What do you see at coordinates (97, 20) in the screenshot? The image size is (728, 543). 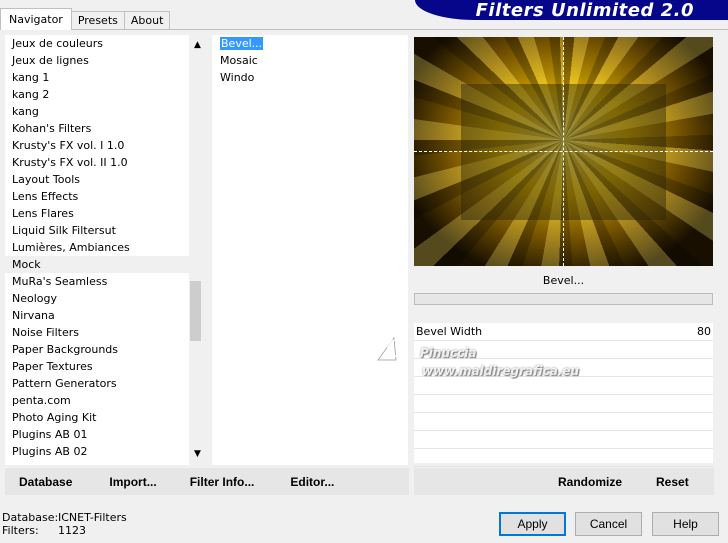 I see `tab-presets: Presets` at bounding box center [97, 20].